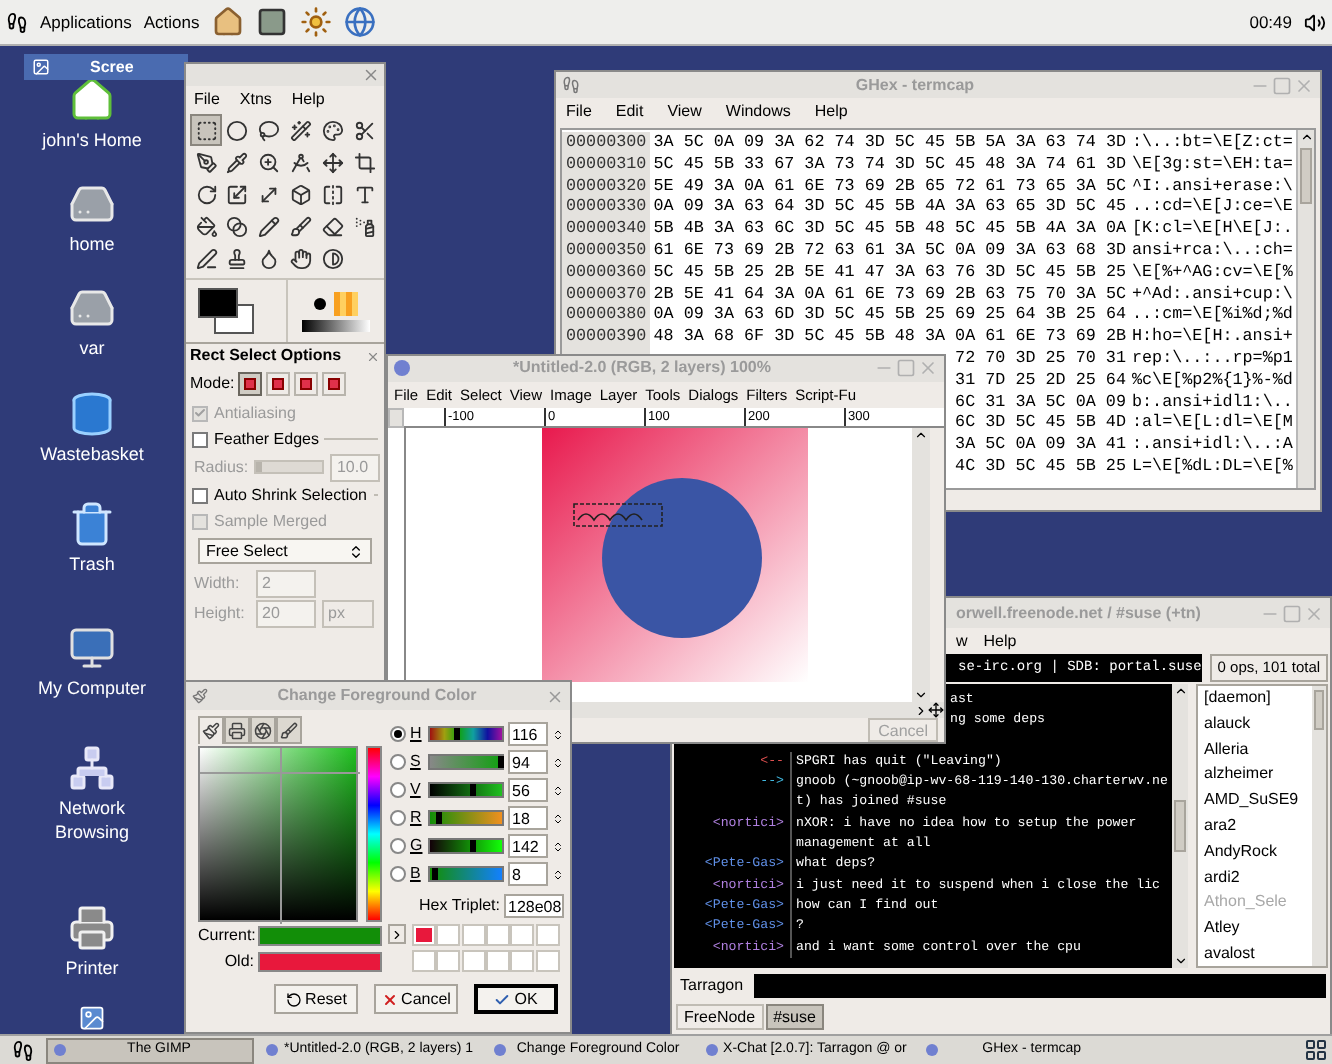 This screenshot has width=1332, height=1064. Describe the element at coordinates (528, 874) in the screenshot. I see `value-field: 8` at that location.